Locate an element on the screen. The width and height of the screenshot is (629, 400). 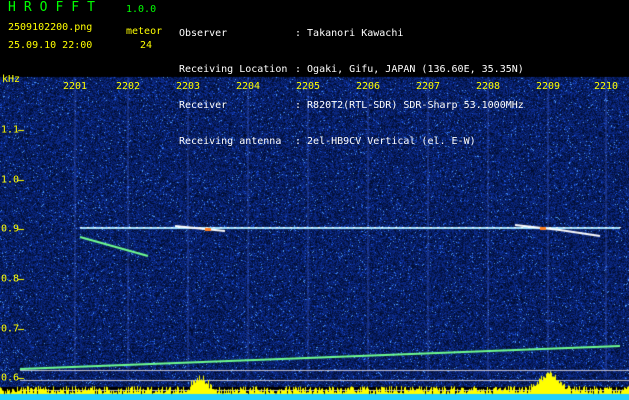
observer-label: Observer is located at coordinates (203, 33).